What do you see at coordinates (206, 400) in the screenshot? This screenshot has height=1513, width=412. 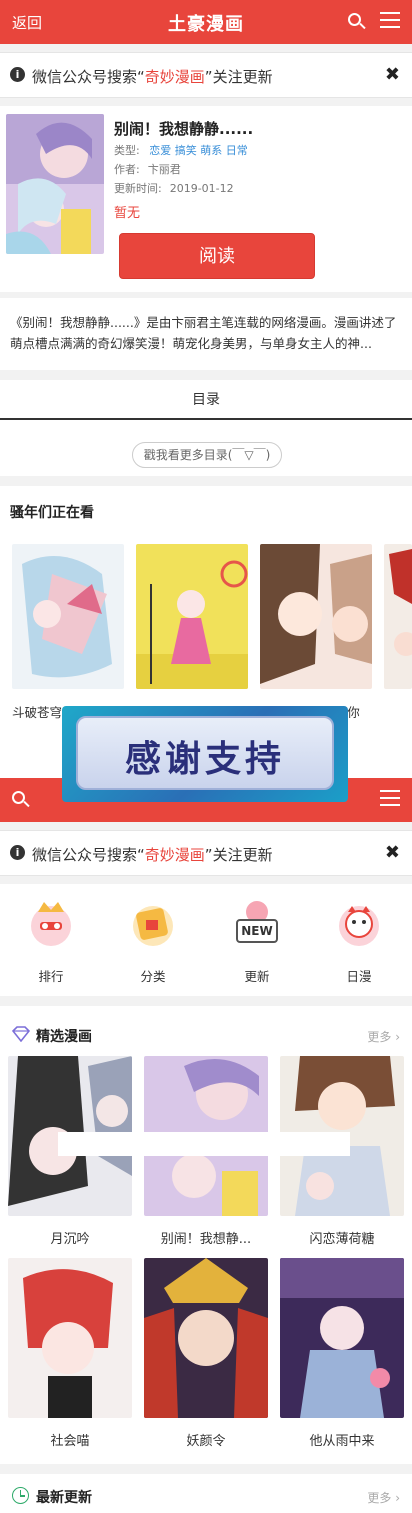 I see `tab-catalog: 目录` at bounding box center [206, 400].